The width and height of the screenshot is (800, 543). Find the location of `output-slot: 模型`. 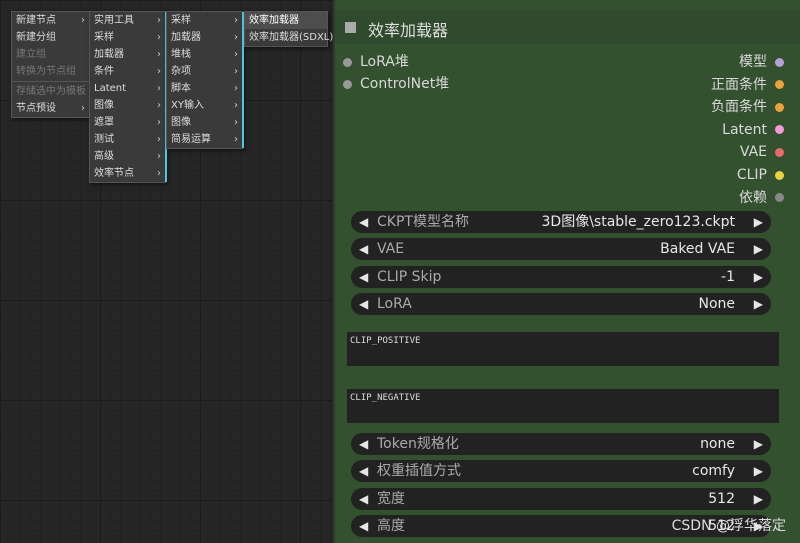

output-slot: 模型 is located at coordinates (761, 62).